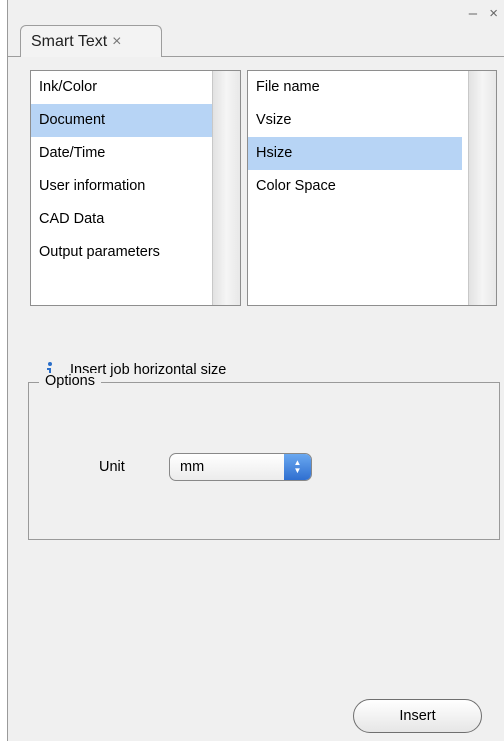  Describe the element at coordinates (355, 120) in the screenshot. I see `field-list-item: Vsize` at that location.